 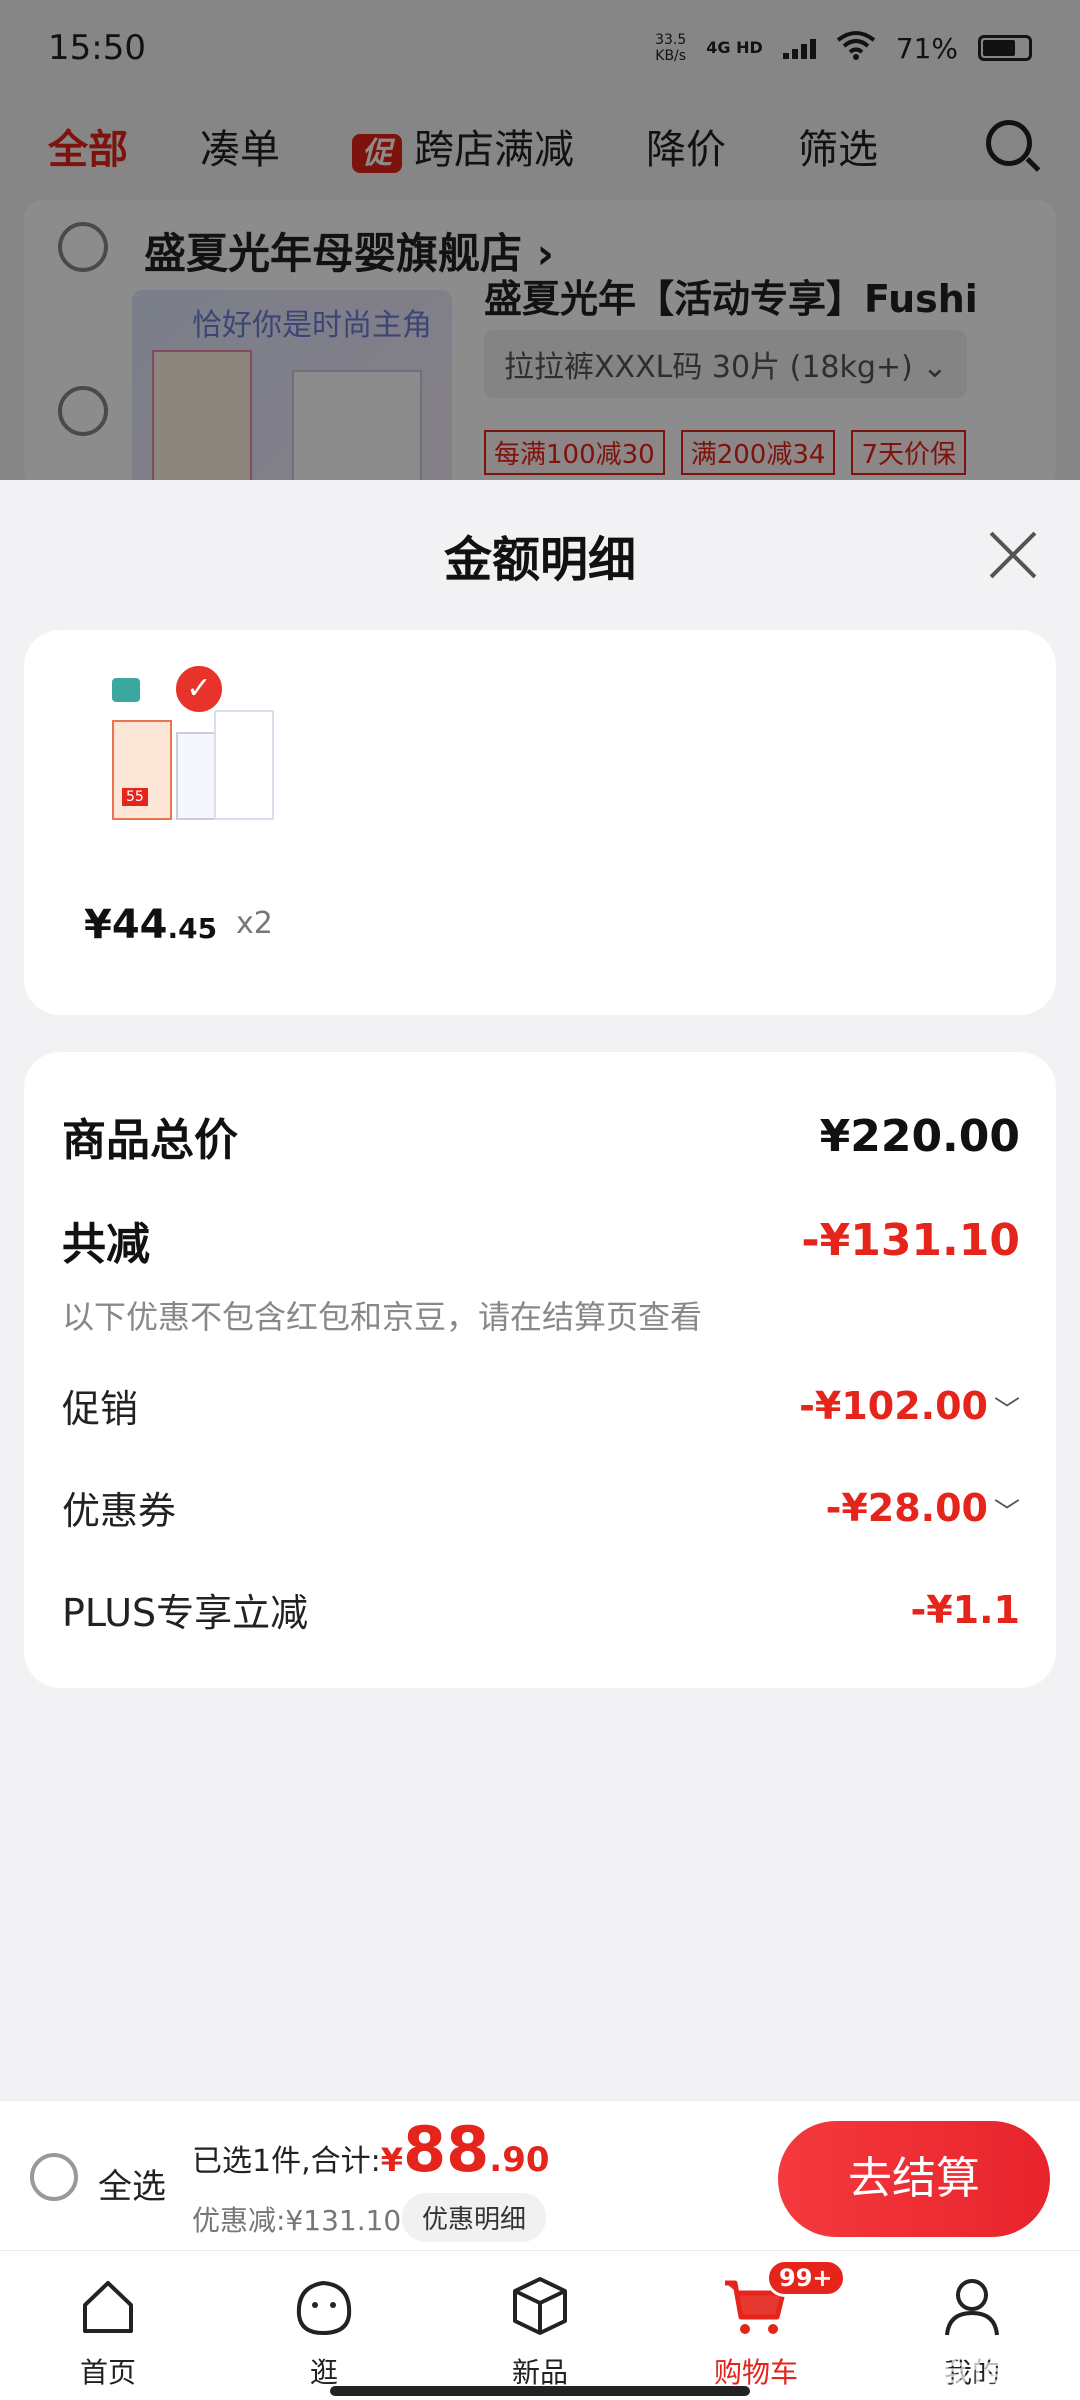 What do you see at coordinates (965, 1609) in the screenshot?
I see `plus-value: -¥1.1` at bounding box center [965, 1609].